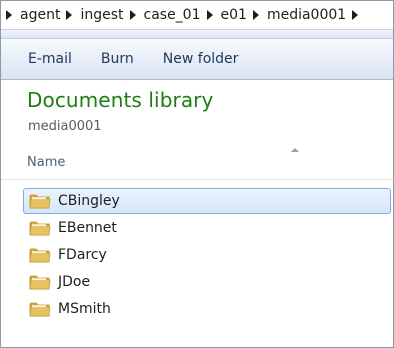  I want to click on address-bar-strip, so click(197, 34).